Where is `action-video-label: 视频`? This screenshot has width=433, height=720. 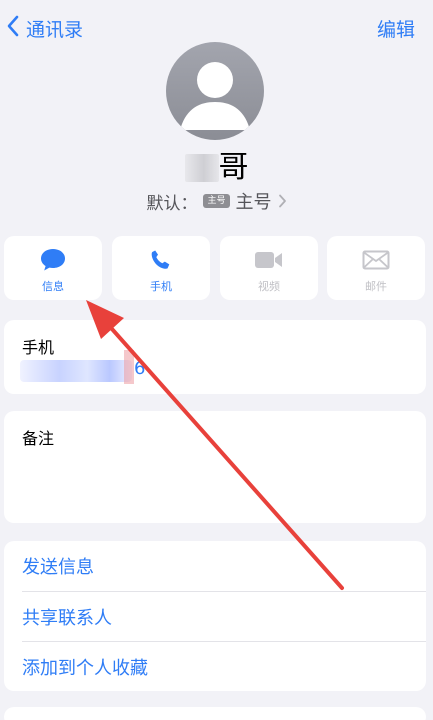 action-video-label: 视频 is located at coordinates (269, 286).